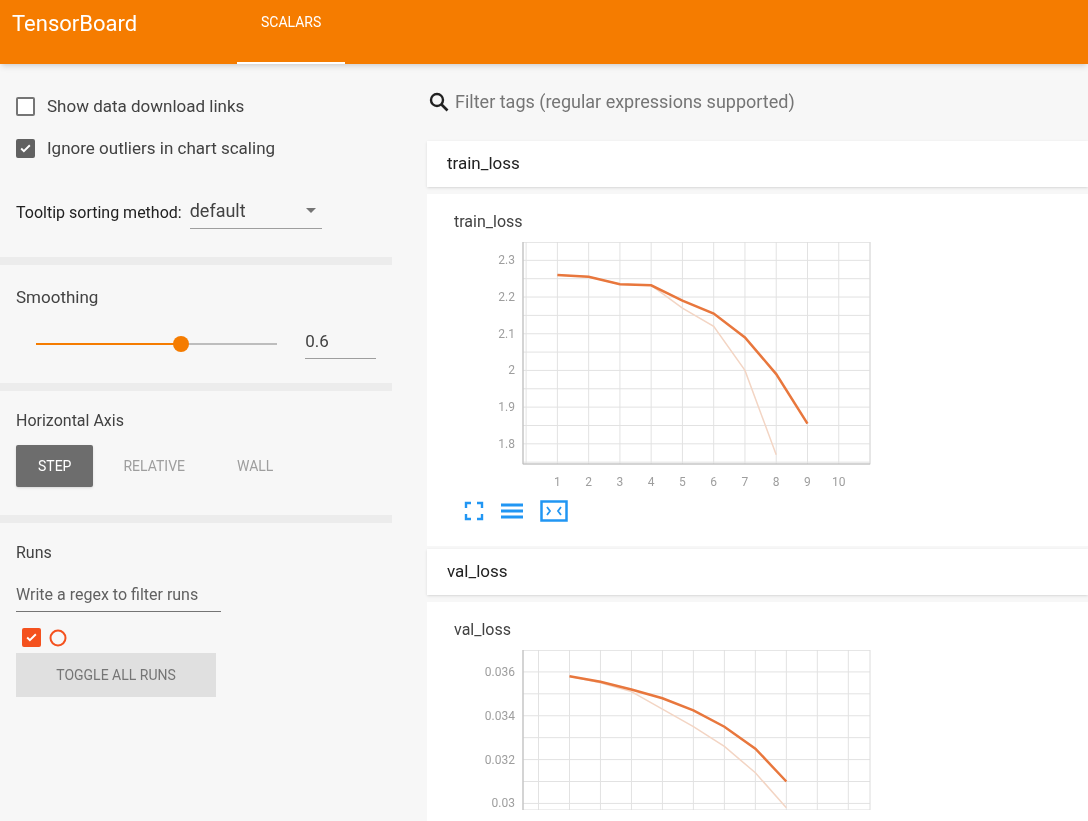 This screenshot has width=1088, height=821. Describe the element at coordinates (506, 333) in the screenshot. I see `y-tick-label: 2.1` at that location.